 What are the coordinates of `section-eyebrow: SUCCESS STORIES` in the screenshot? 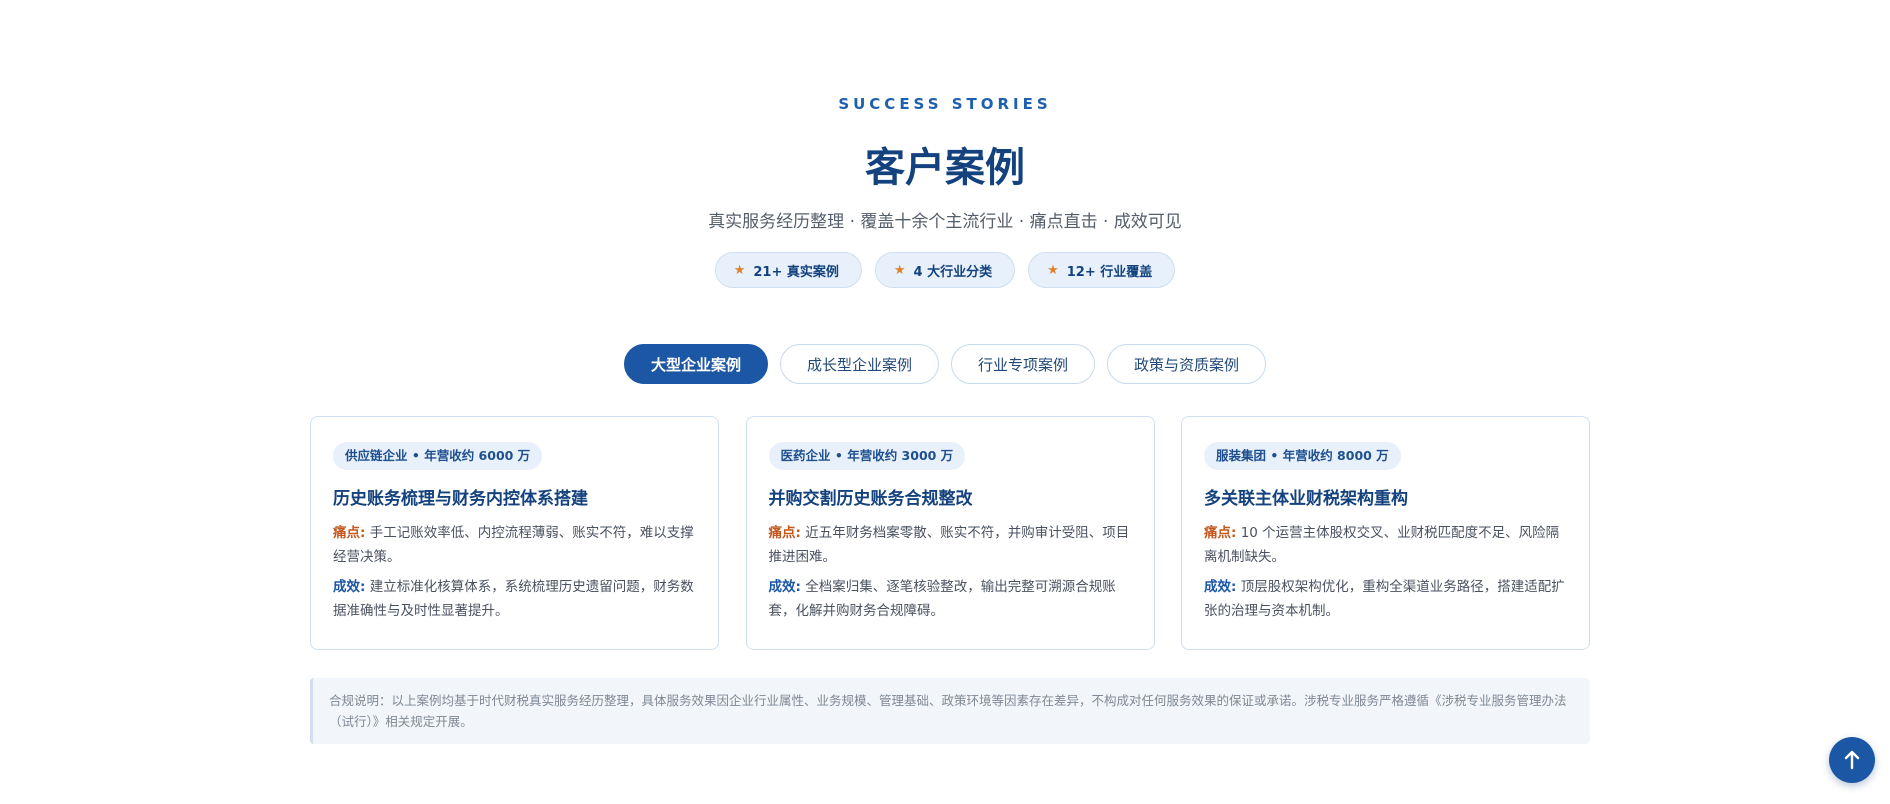 It's located at (945, 104).